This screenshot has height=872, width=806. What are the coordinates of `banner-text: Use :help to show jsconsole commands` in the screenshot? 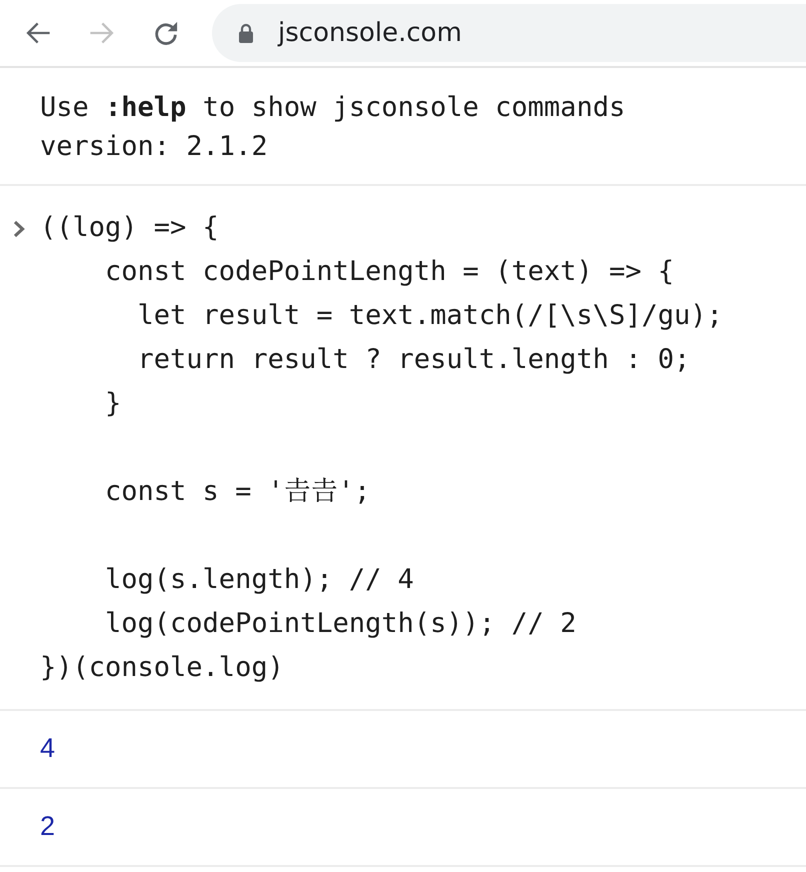 It's located at (333, 108).